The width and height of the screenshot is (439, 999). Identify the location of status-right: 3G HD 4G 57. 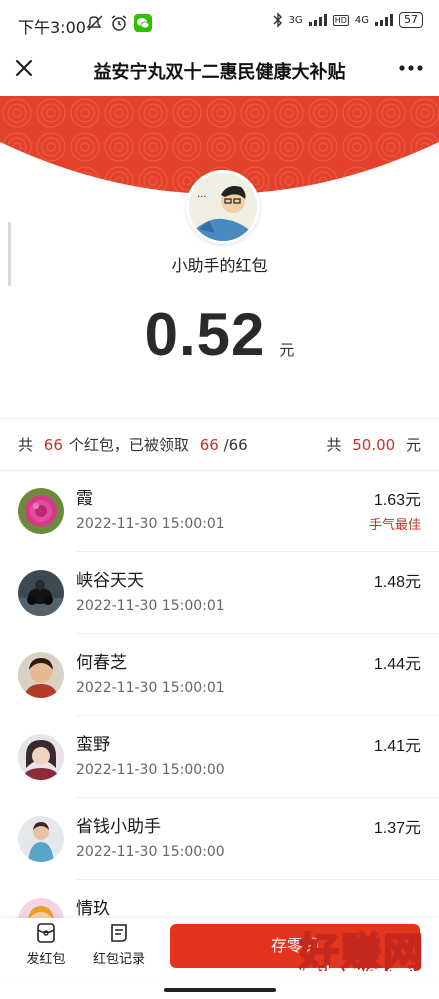
(348, 20).